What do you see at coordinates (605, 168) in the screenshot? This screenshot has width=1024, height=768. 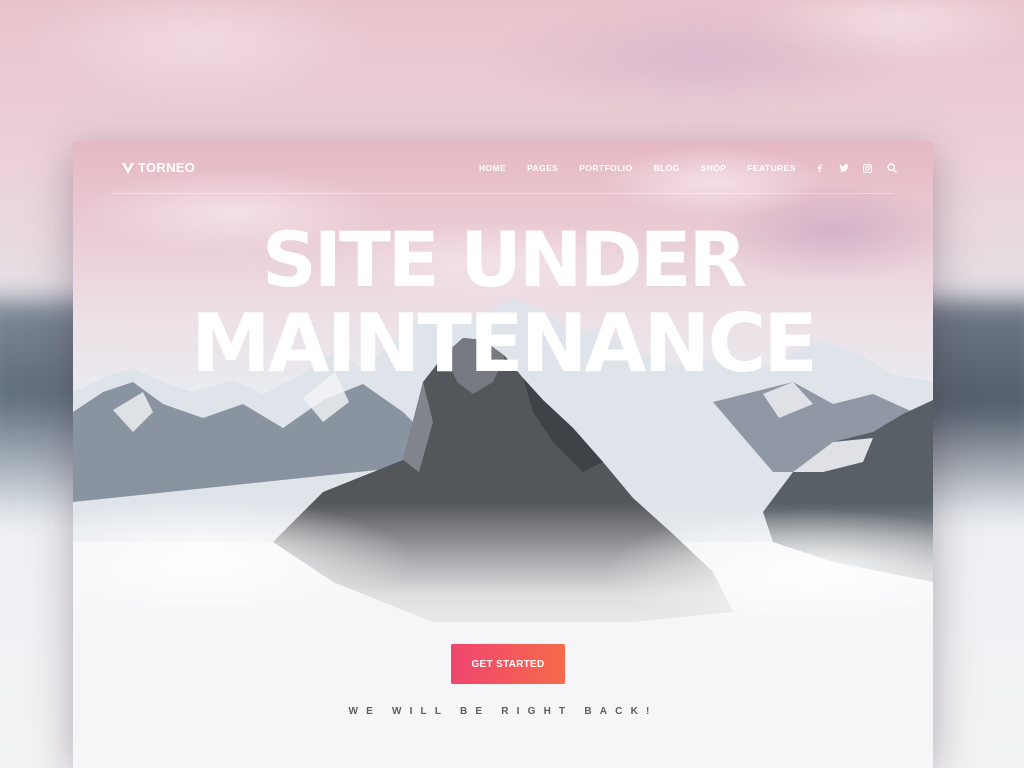 I see `nav-item-portfolio: PORTFOLIO` at bounding box center [605, 168].